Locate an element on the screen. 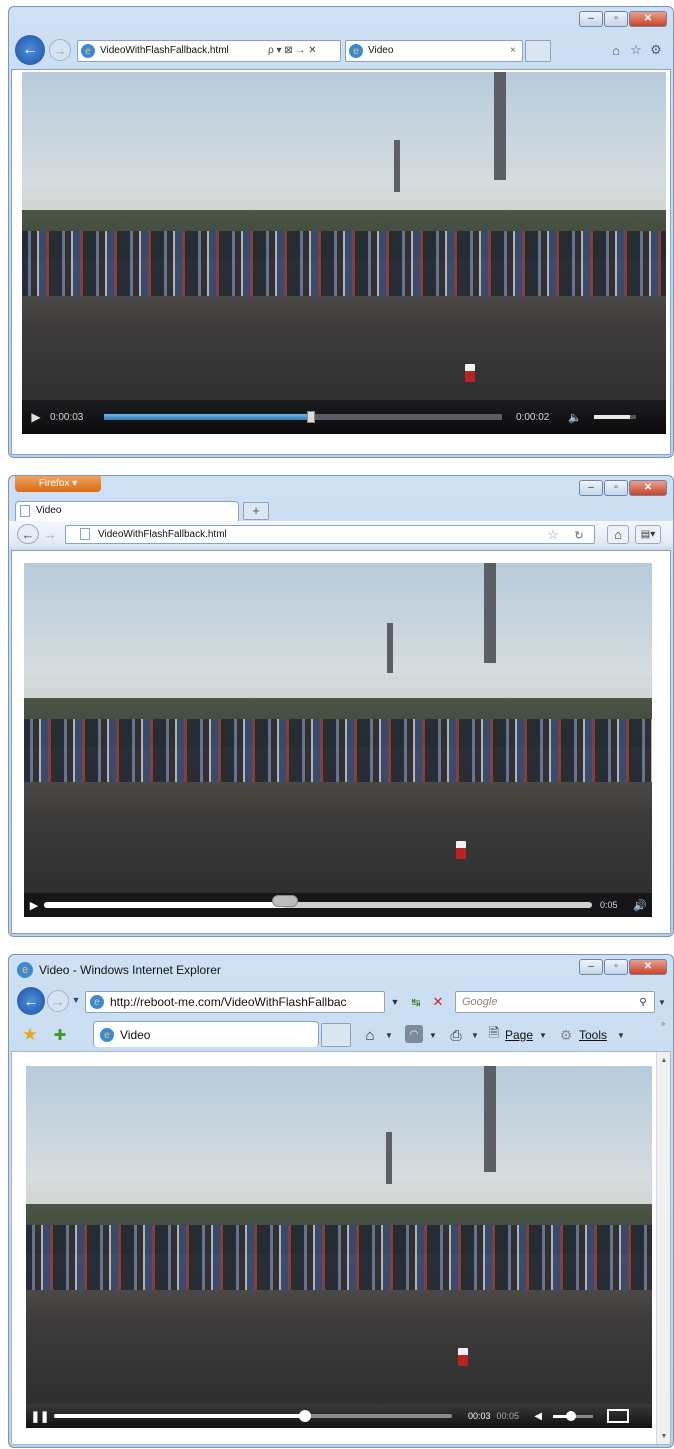 The height and width of the screenshot is (1449, 674). refresh-icon: ↻ is located at coordinates (579, 535).